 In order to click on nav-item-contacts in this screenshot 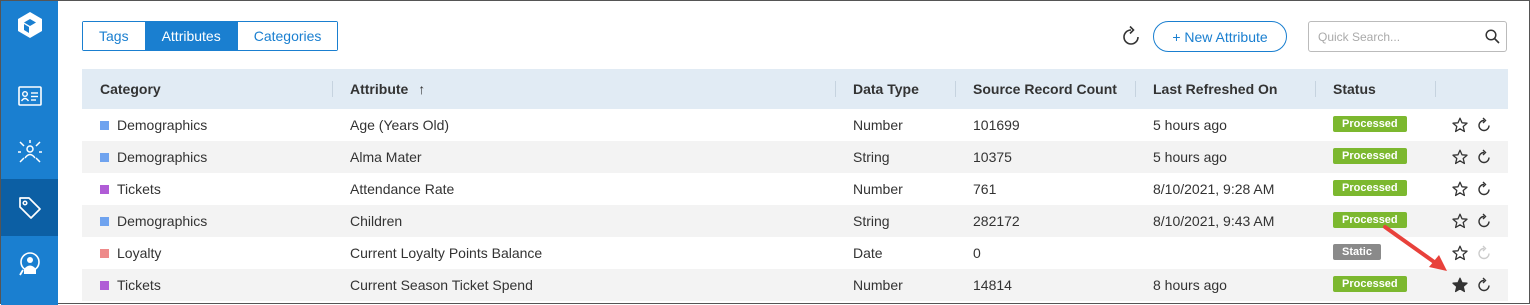, I will do `click(29, 95)`.